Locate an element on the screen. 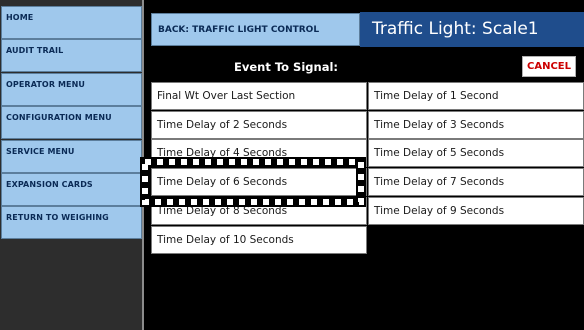 This screenshot has width=584, height=330. option-time-delay-4: Time Delay of 4 Seconds is located at coordinates (259, 153).